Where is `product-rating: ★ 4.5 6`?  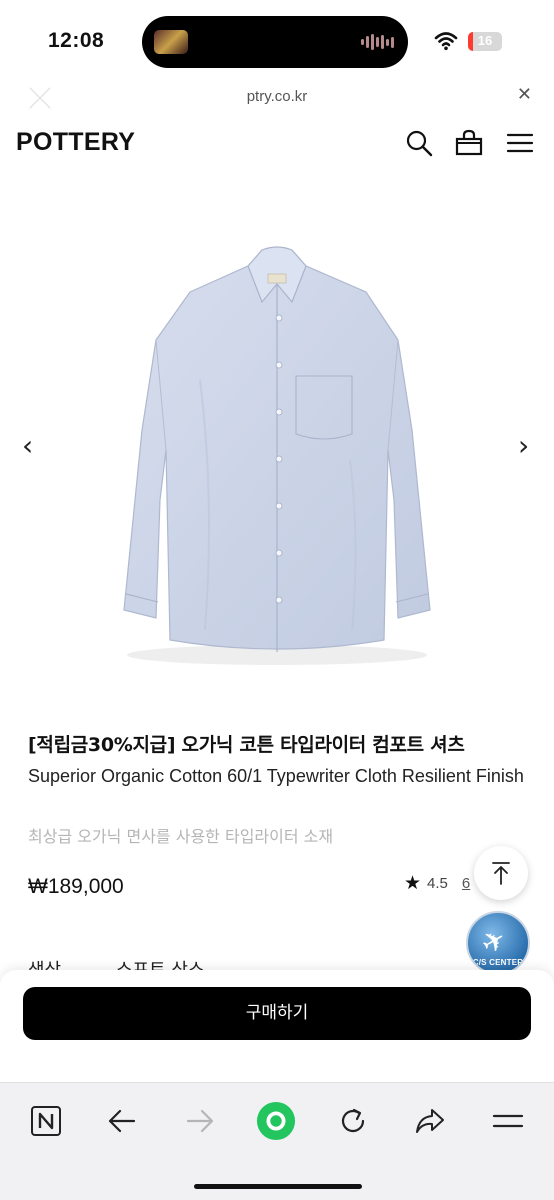 product-rating: ★ 4.5 6 is located at coordinates (437, 883).